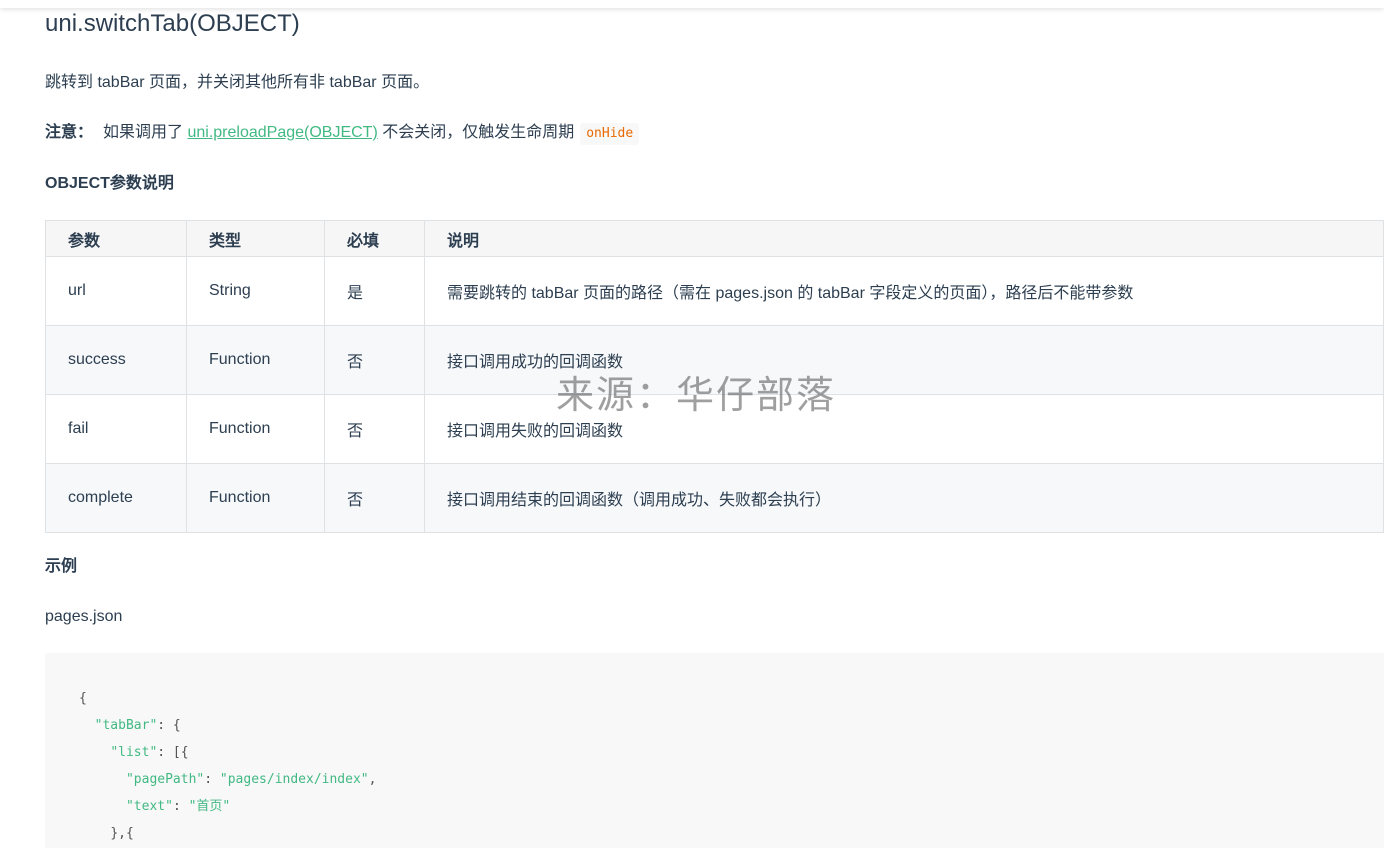 The height and width of the screenshot is (848, 1384). I want to click on preload-page-link: uni.preloadPage(OBJECT), so click(282, 132).